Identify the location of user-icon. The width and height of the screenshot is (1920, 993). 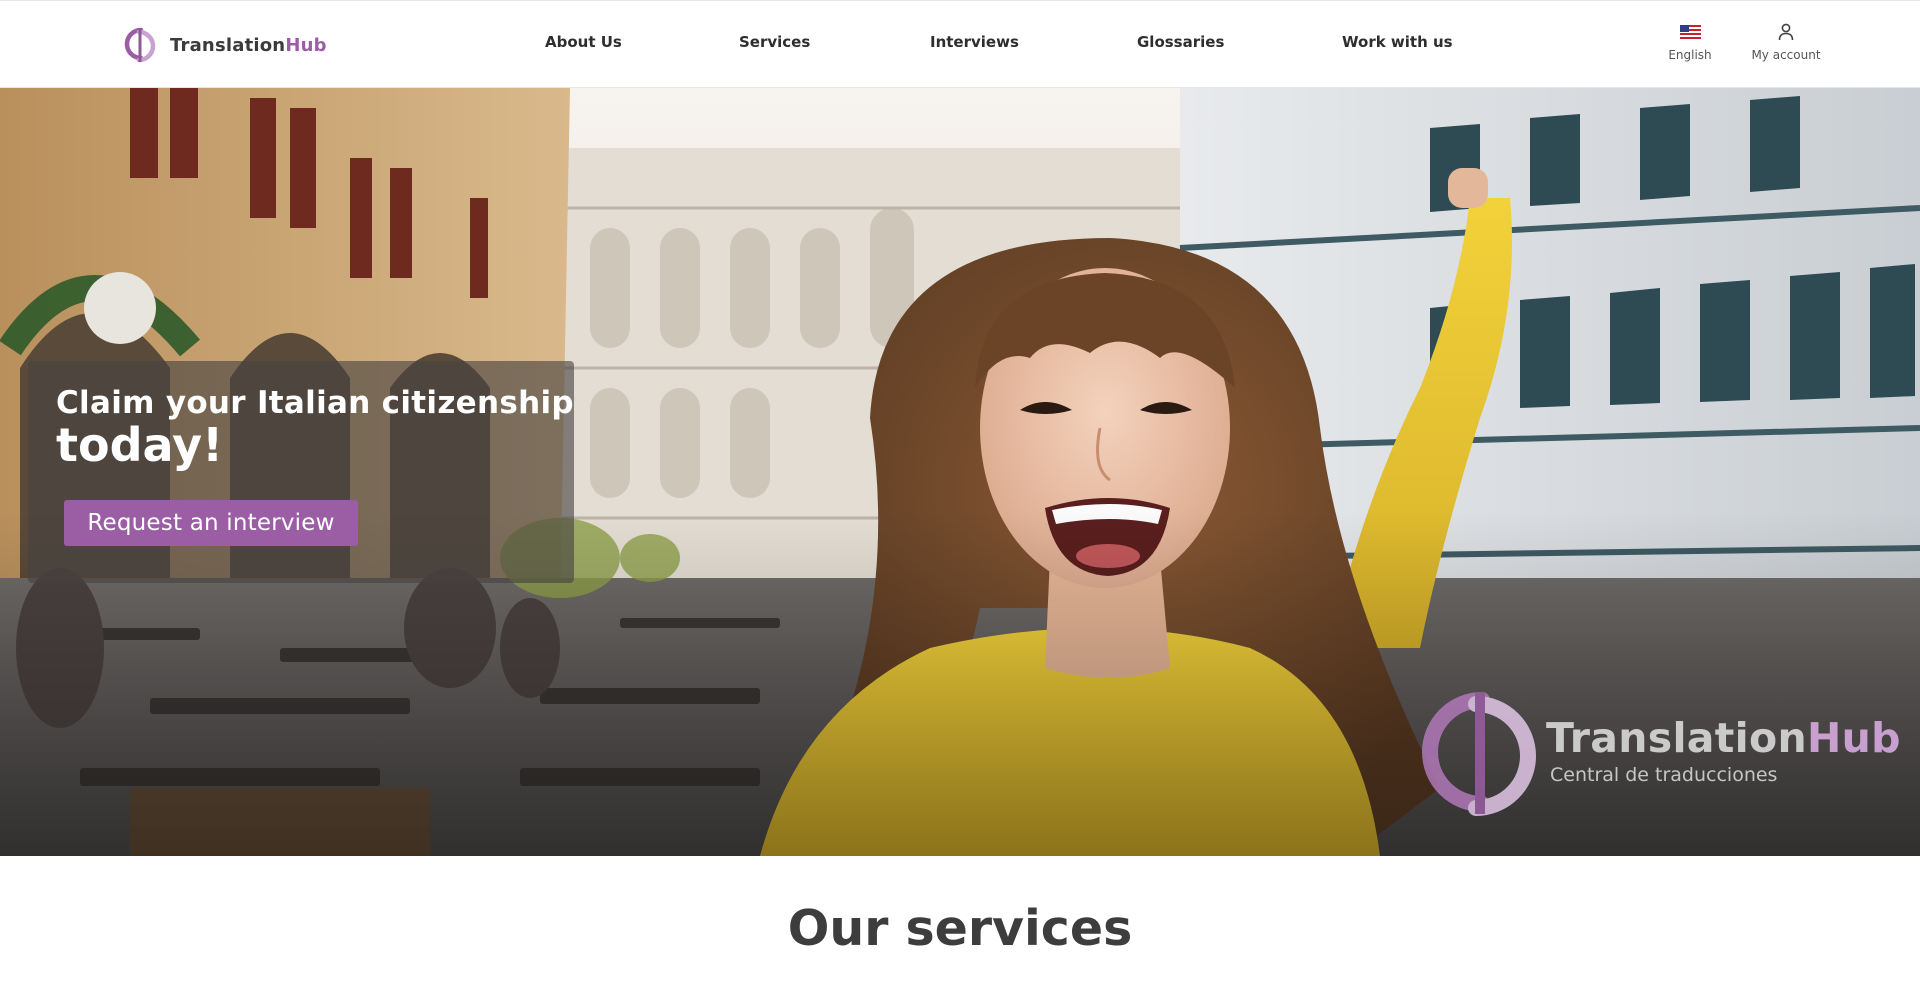
(1786, 32).